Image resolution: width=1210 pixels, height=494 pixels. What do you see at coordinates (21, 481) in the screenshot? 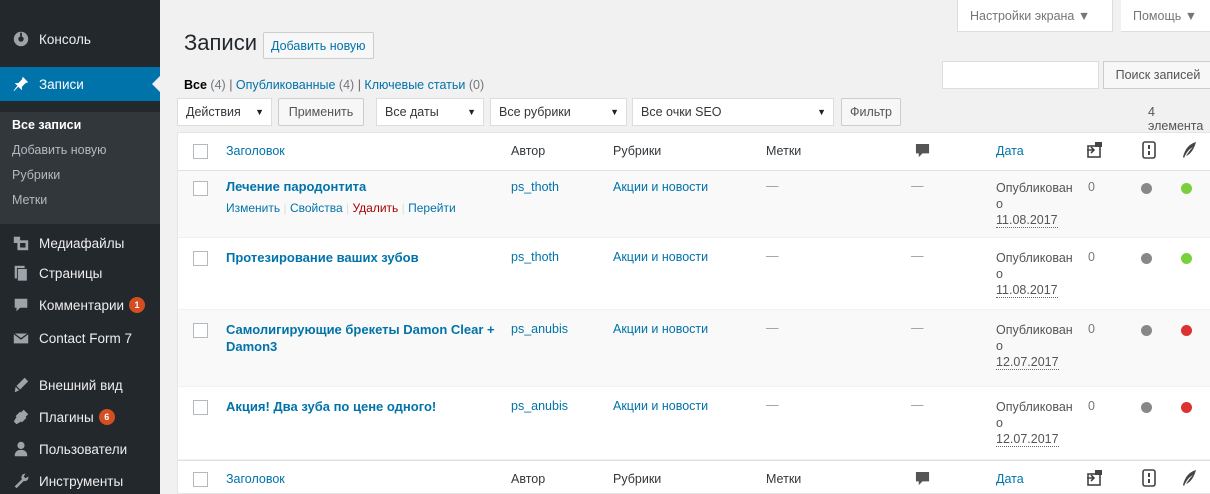
I see `tools-icon` at bounding box center [21, 481].